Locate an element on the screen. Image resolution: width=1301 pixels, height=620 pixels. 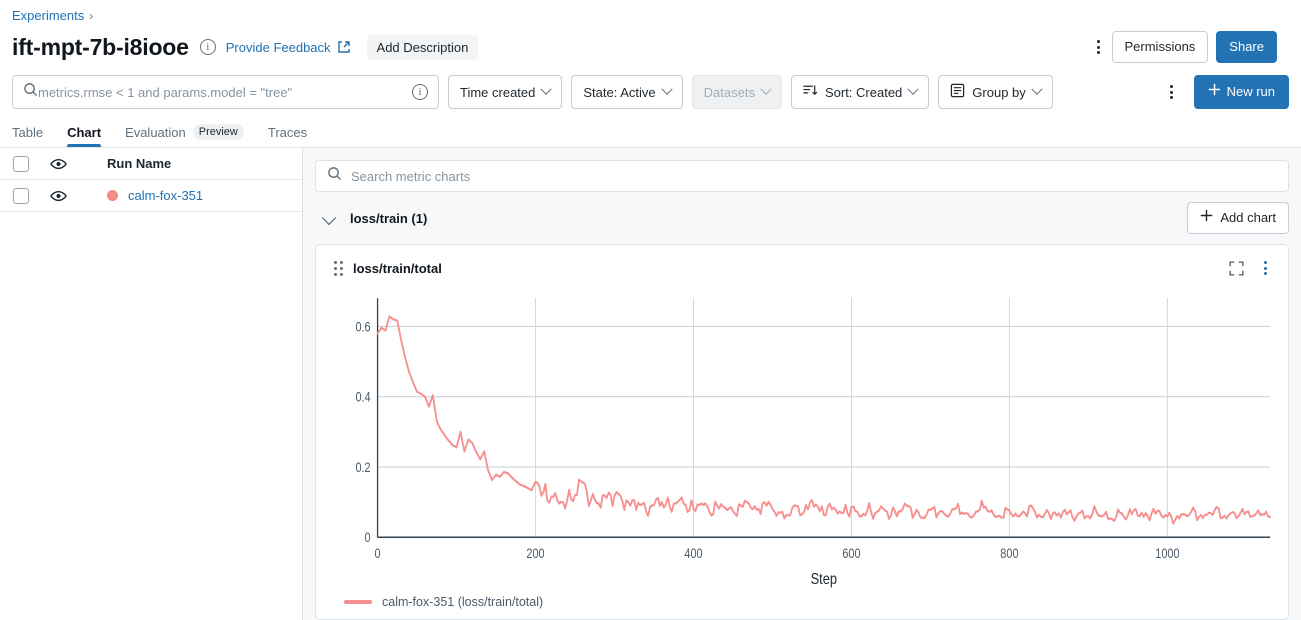
search-input is located at coordinates (222, 92).